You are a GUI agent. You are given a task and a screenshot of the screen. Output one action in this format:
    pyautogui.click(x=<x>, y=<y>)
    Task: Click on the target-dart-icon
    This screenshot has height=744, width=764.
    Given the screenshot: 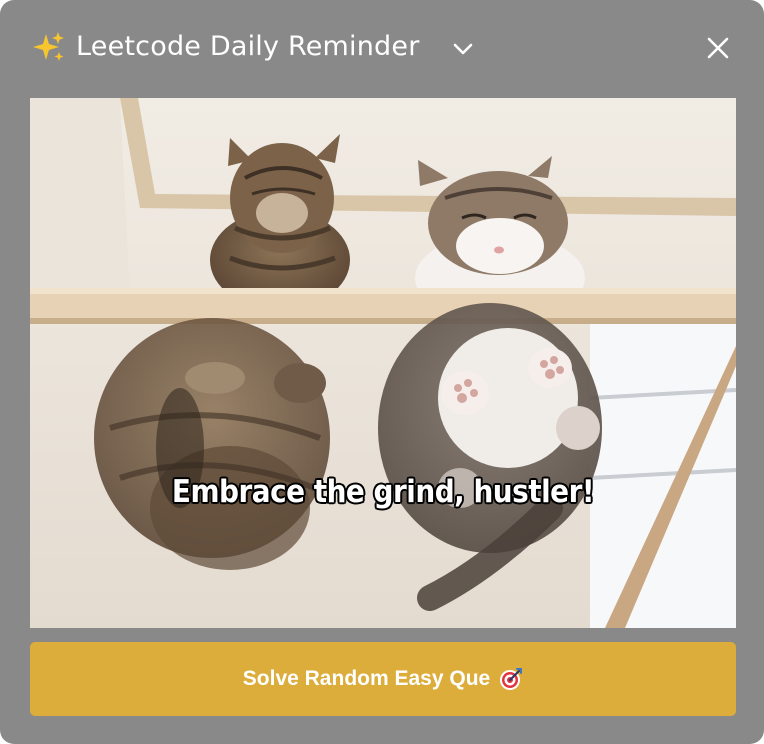 What is the action you would take?
    pyautogui.click(x=511, y=679)
    